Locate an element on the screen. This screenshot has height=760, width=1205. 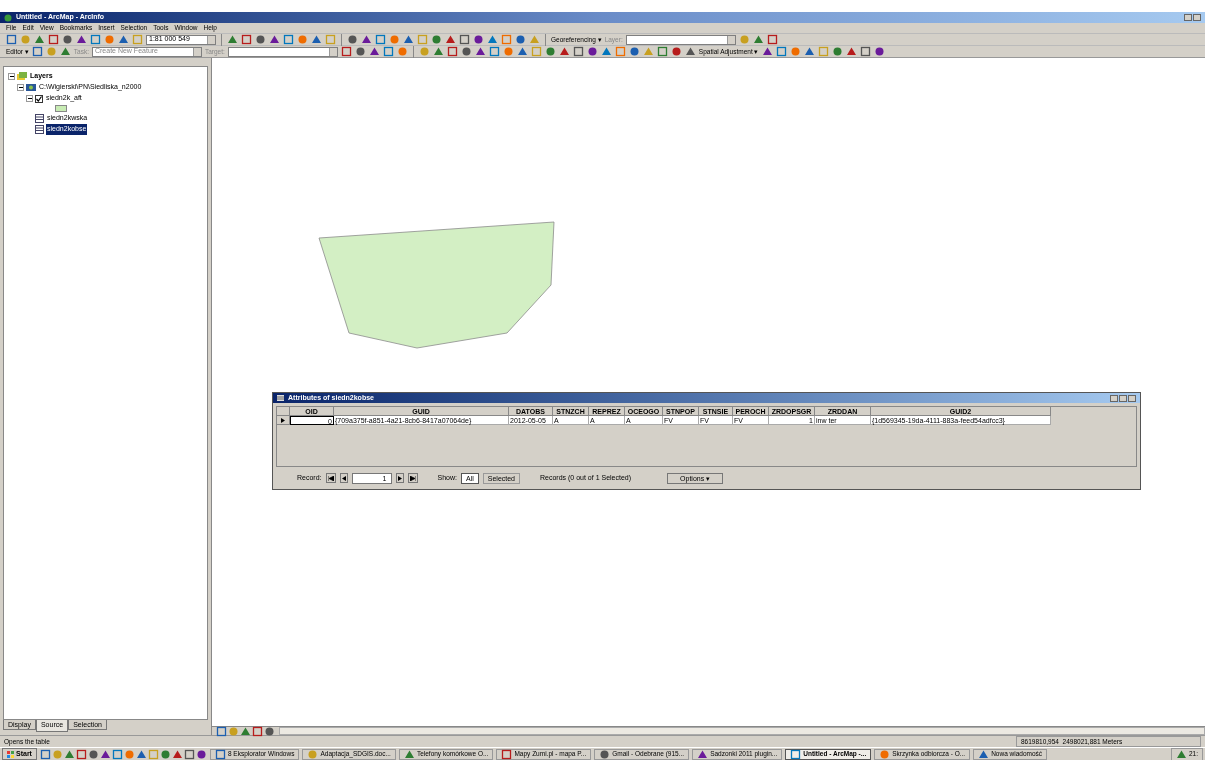
windows-logo-icon is located at coordinates (10, 754).